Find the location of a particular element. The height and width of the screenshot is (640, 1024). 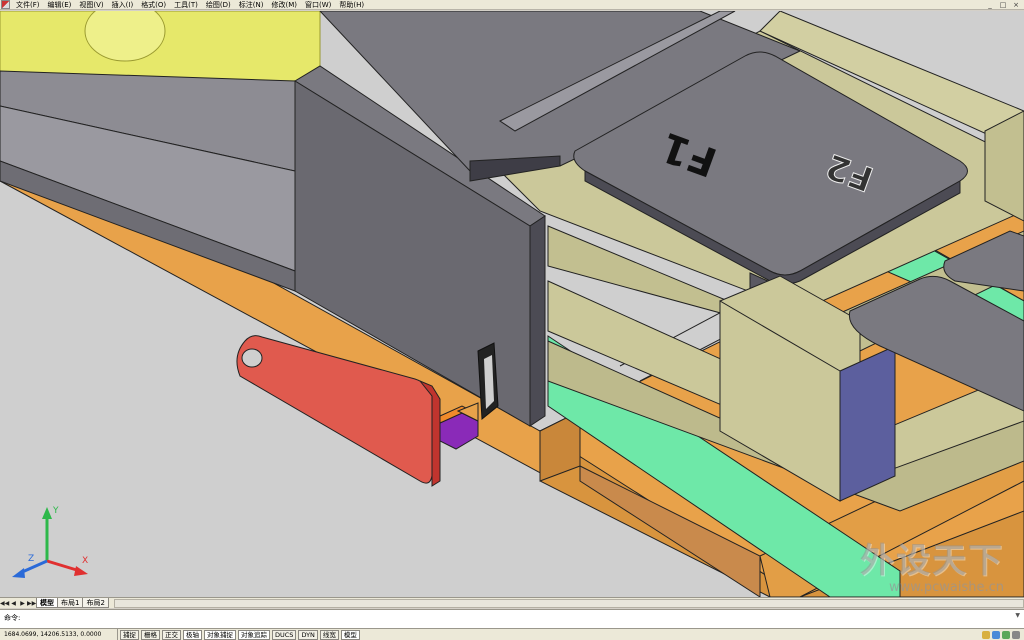

tab-layout2: 布局2 is located at coordinates (95, 603).